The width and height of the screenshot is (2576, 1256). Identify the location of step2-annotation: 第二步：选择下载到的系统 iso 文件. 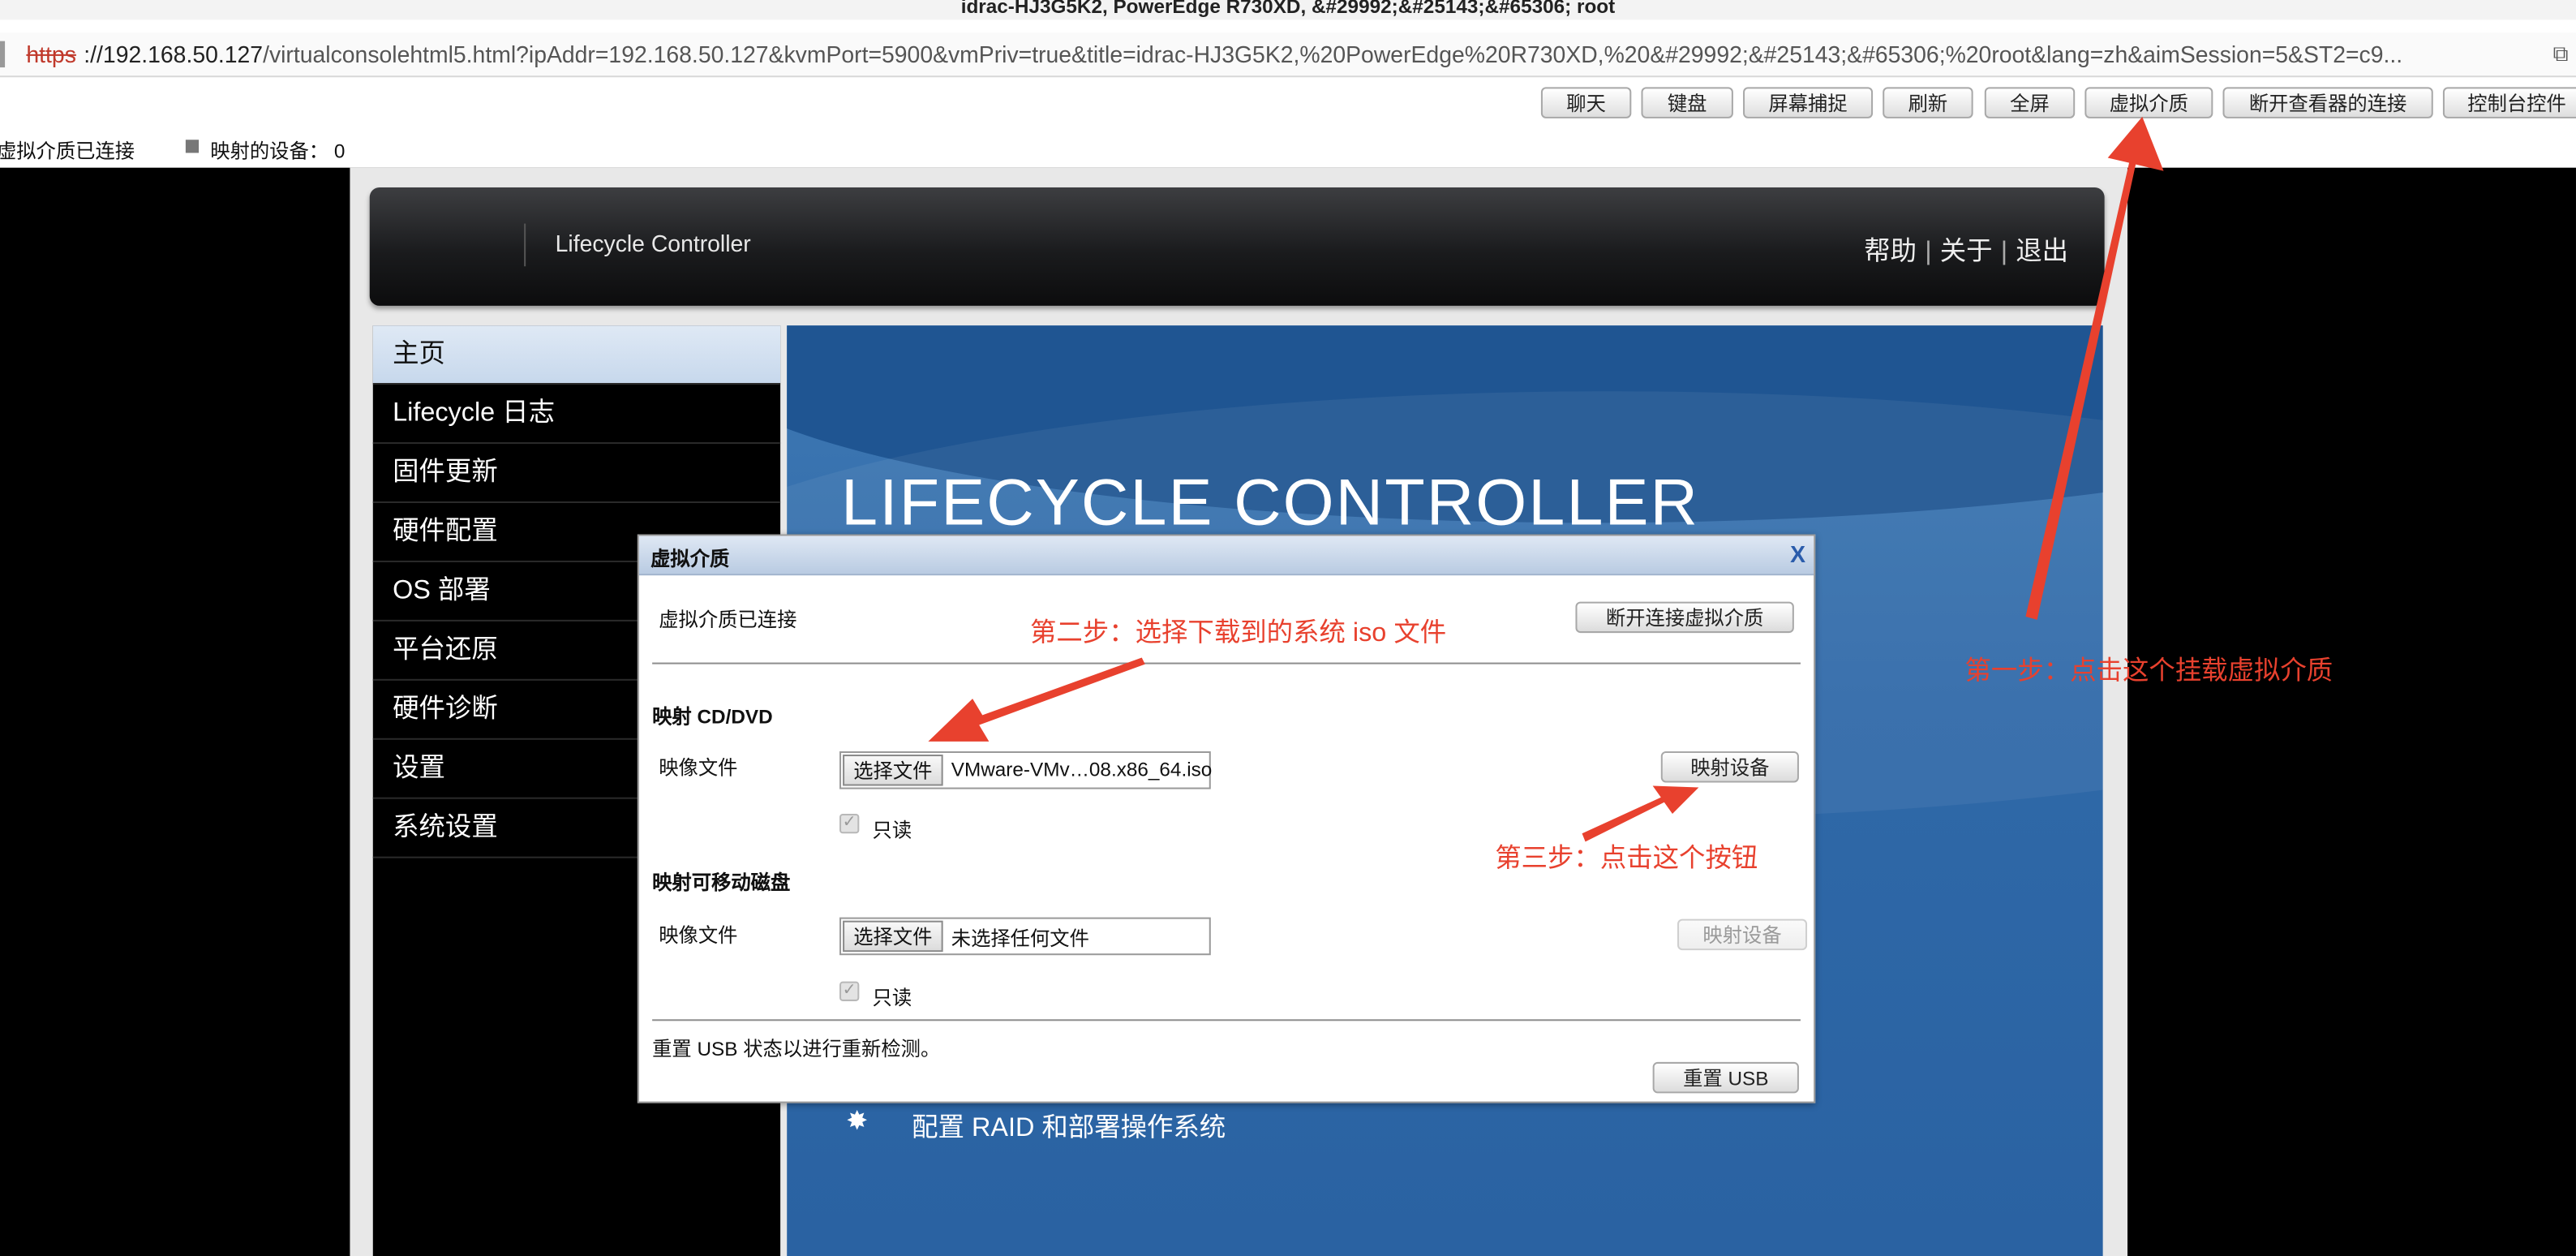
(1238, 633).